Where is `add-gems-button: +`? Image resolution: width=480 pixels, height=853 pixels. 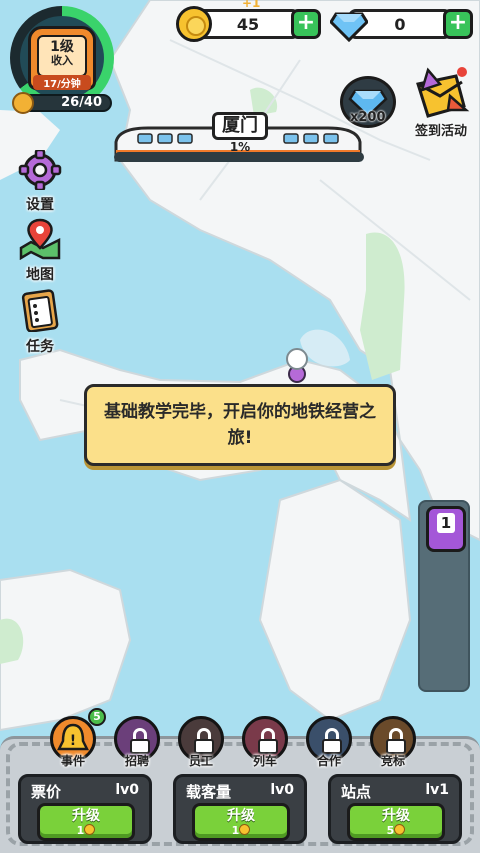
add-gems-button: + is located at coordinates (458, 24).